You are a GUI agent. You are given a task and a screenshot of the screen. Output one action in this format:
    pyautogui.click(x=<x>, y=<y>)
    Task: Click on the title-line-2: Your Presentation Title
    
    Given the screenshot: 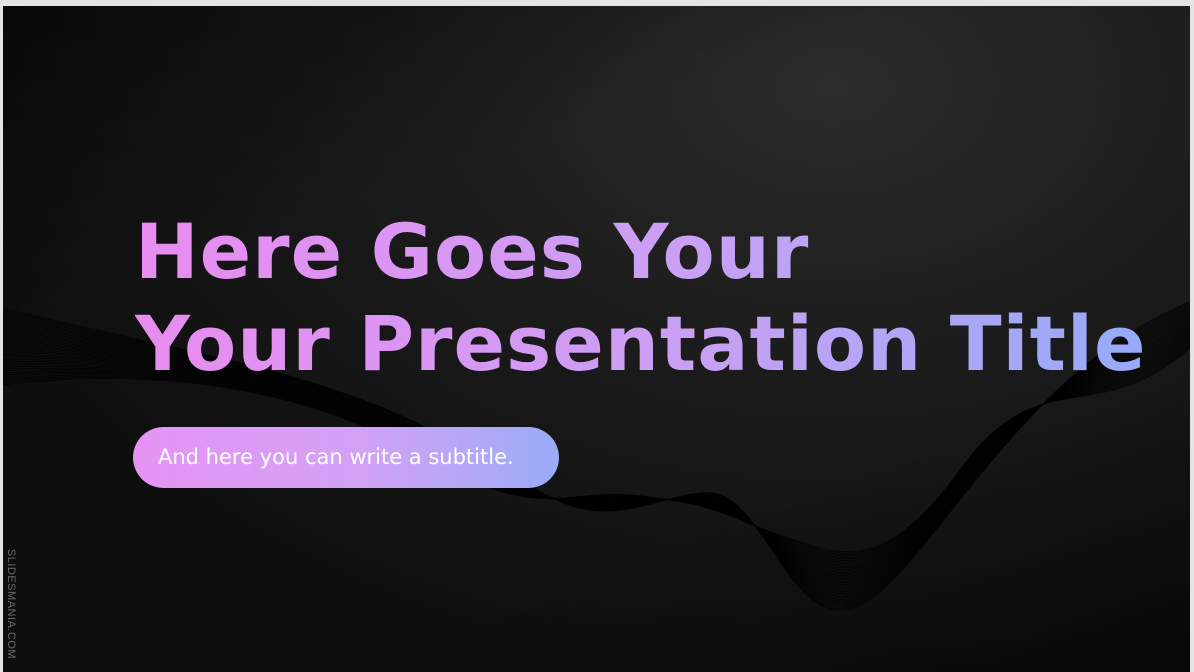 What is the action you would take?
    pyautogui.click(x=641, y=343)
    